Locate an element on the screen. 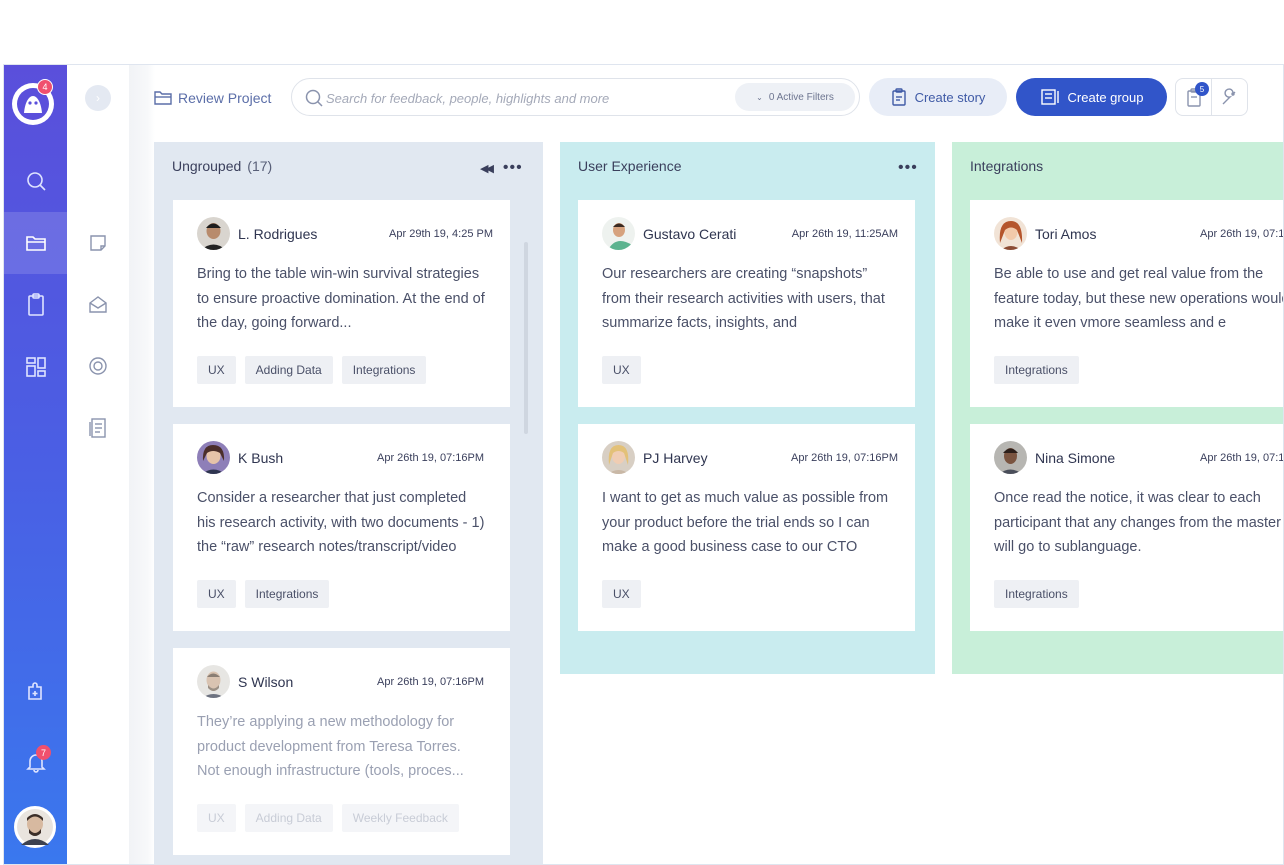 This screenshot has height=865, width=1284. search-icon is located at coordinates (314, 98).